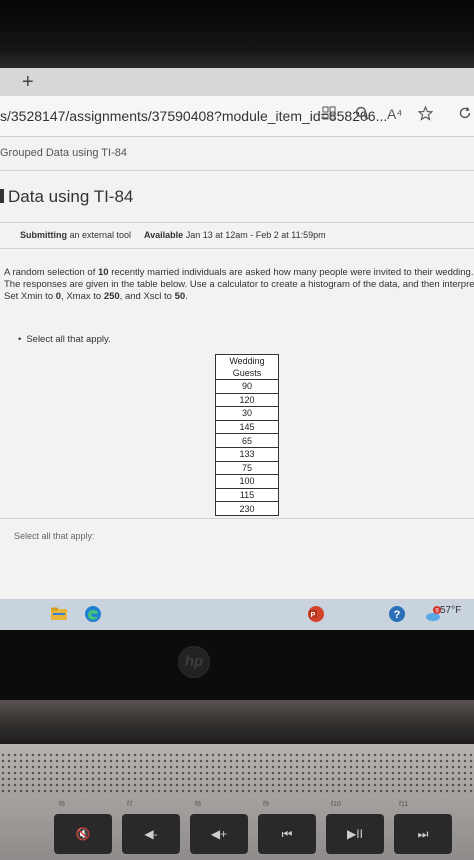 This screenshot has height=860, width=474. I want to click on page-title-text: Data using TI-84, so click(71, 196).